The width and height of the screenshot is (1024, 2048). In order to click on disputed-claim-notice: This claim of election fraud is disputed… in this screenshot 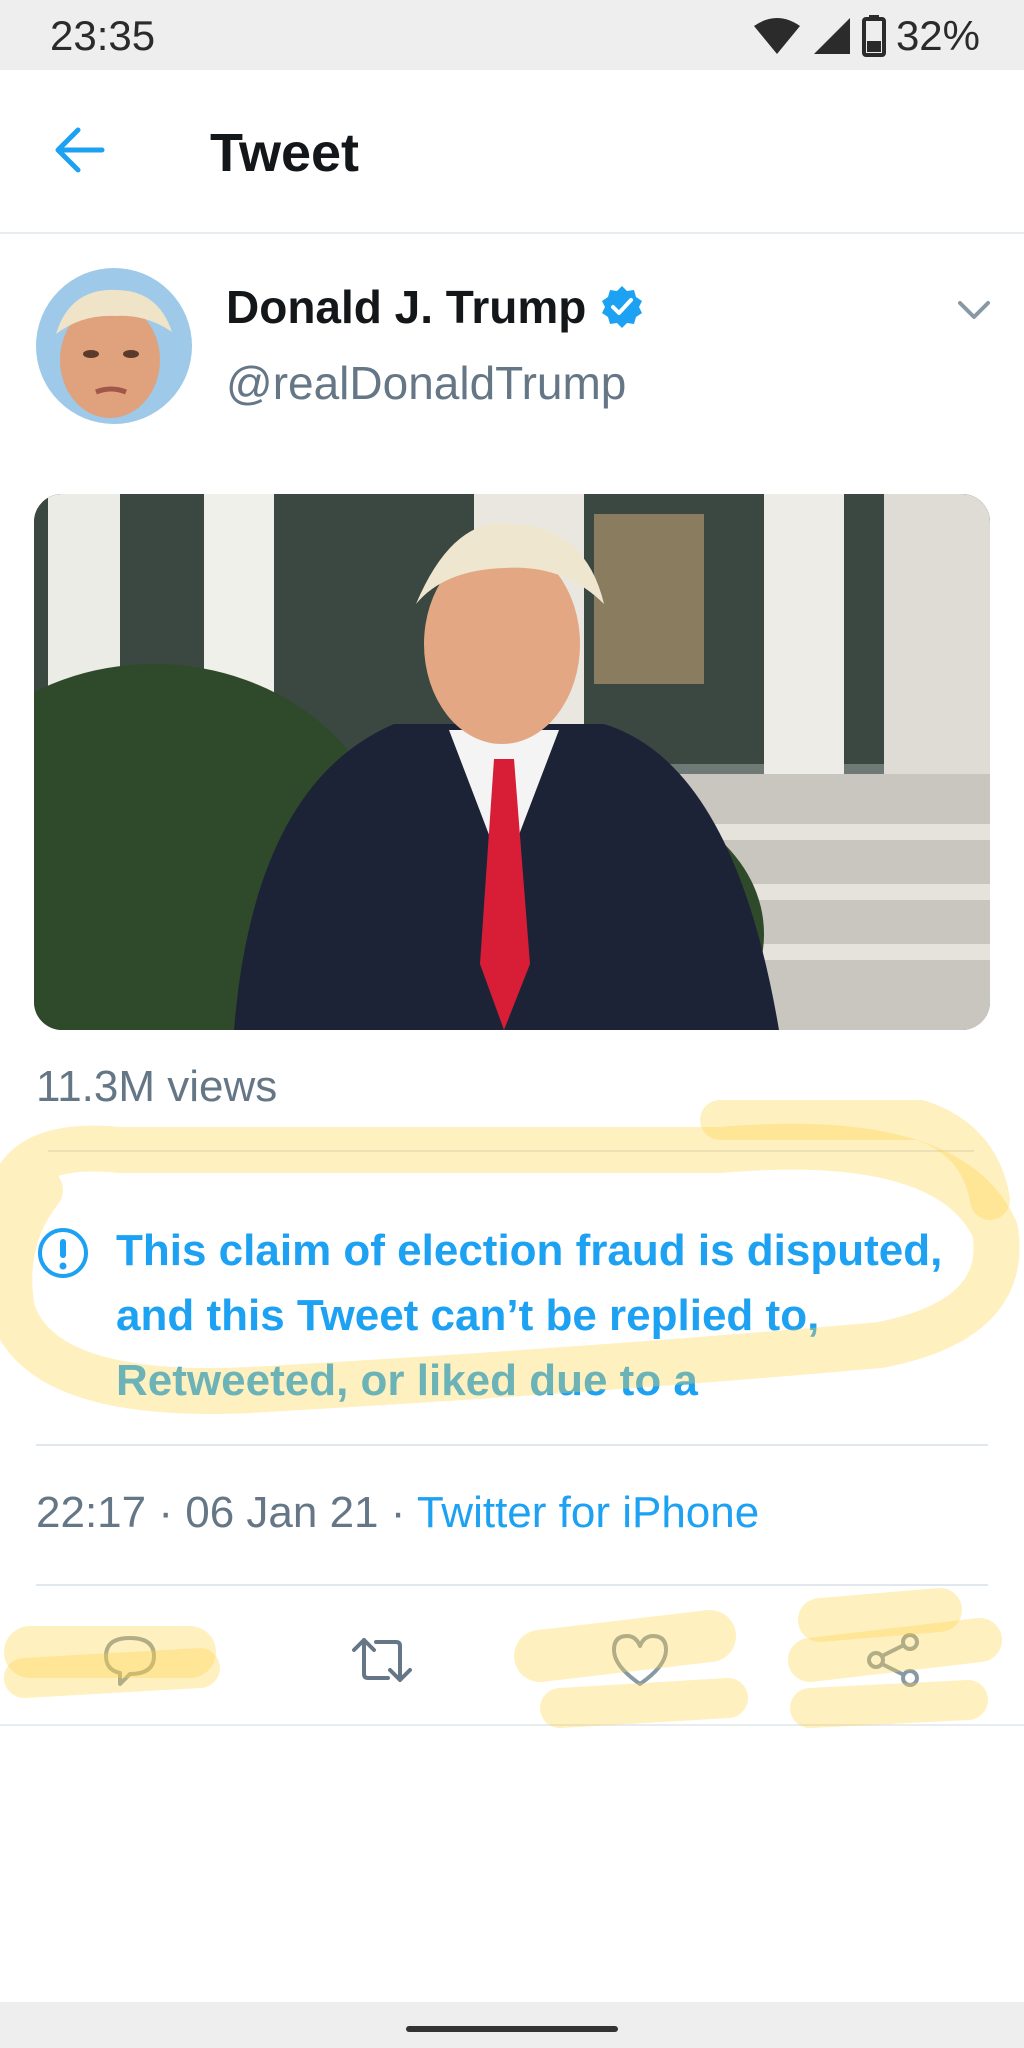, I will do `click(556, 1315)`.